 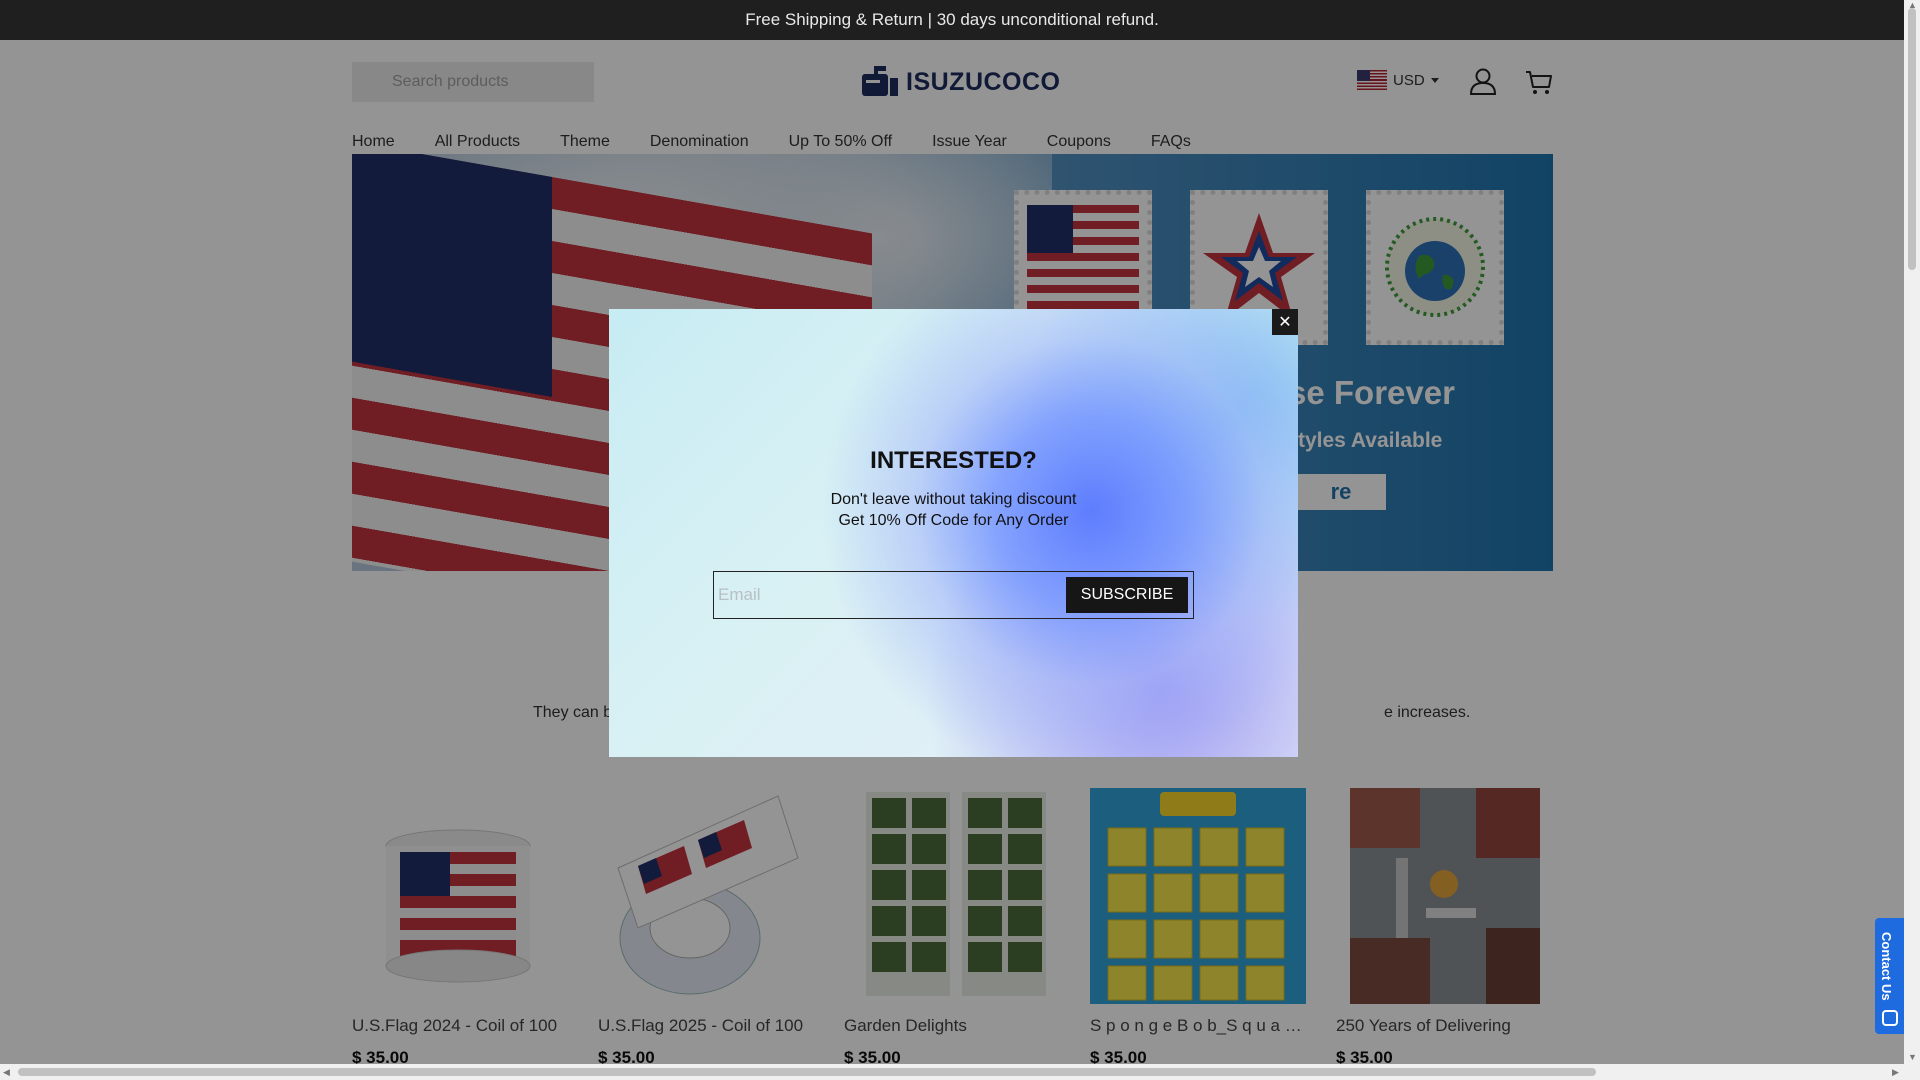 What do you see at coordinates (1127, 595) in the screenshot?
I see `subscribe-button: SUBSCRIBE` at bounding box center [1127, 595].